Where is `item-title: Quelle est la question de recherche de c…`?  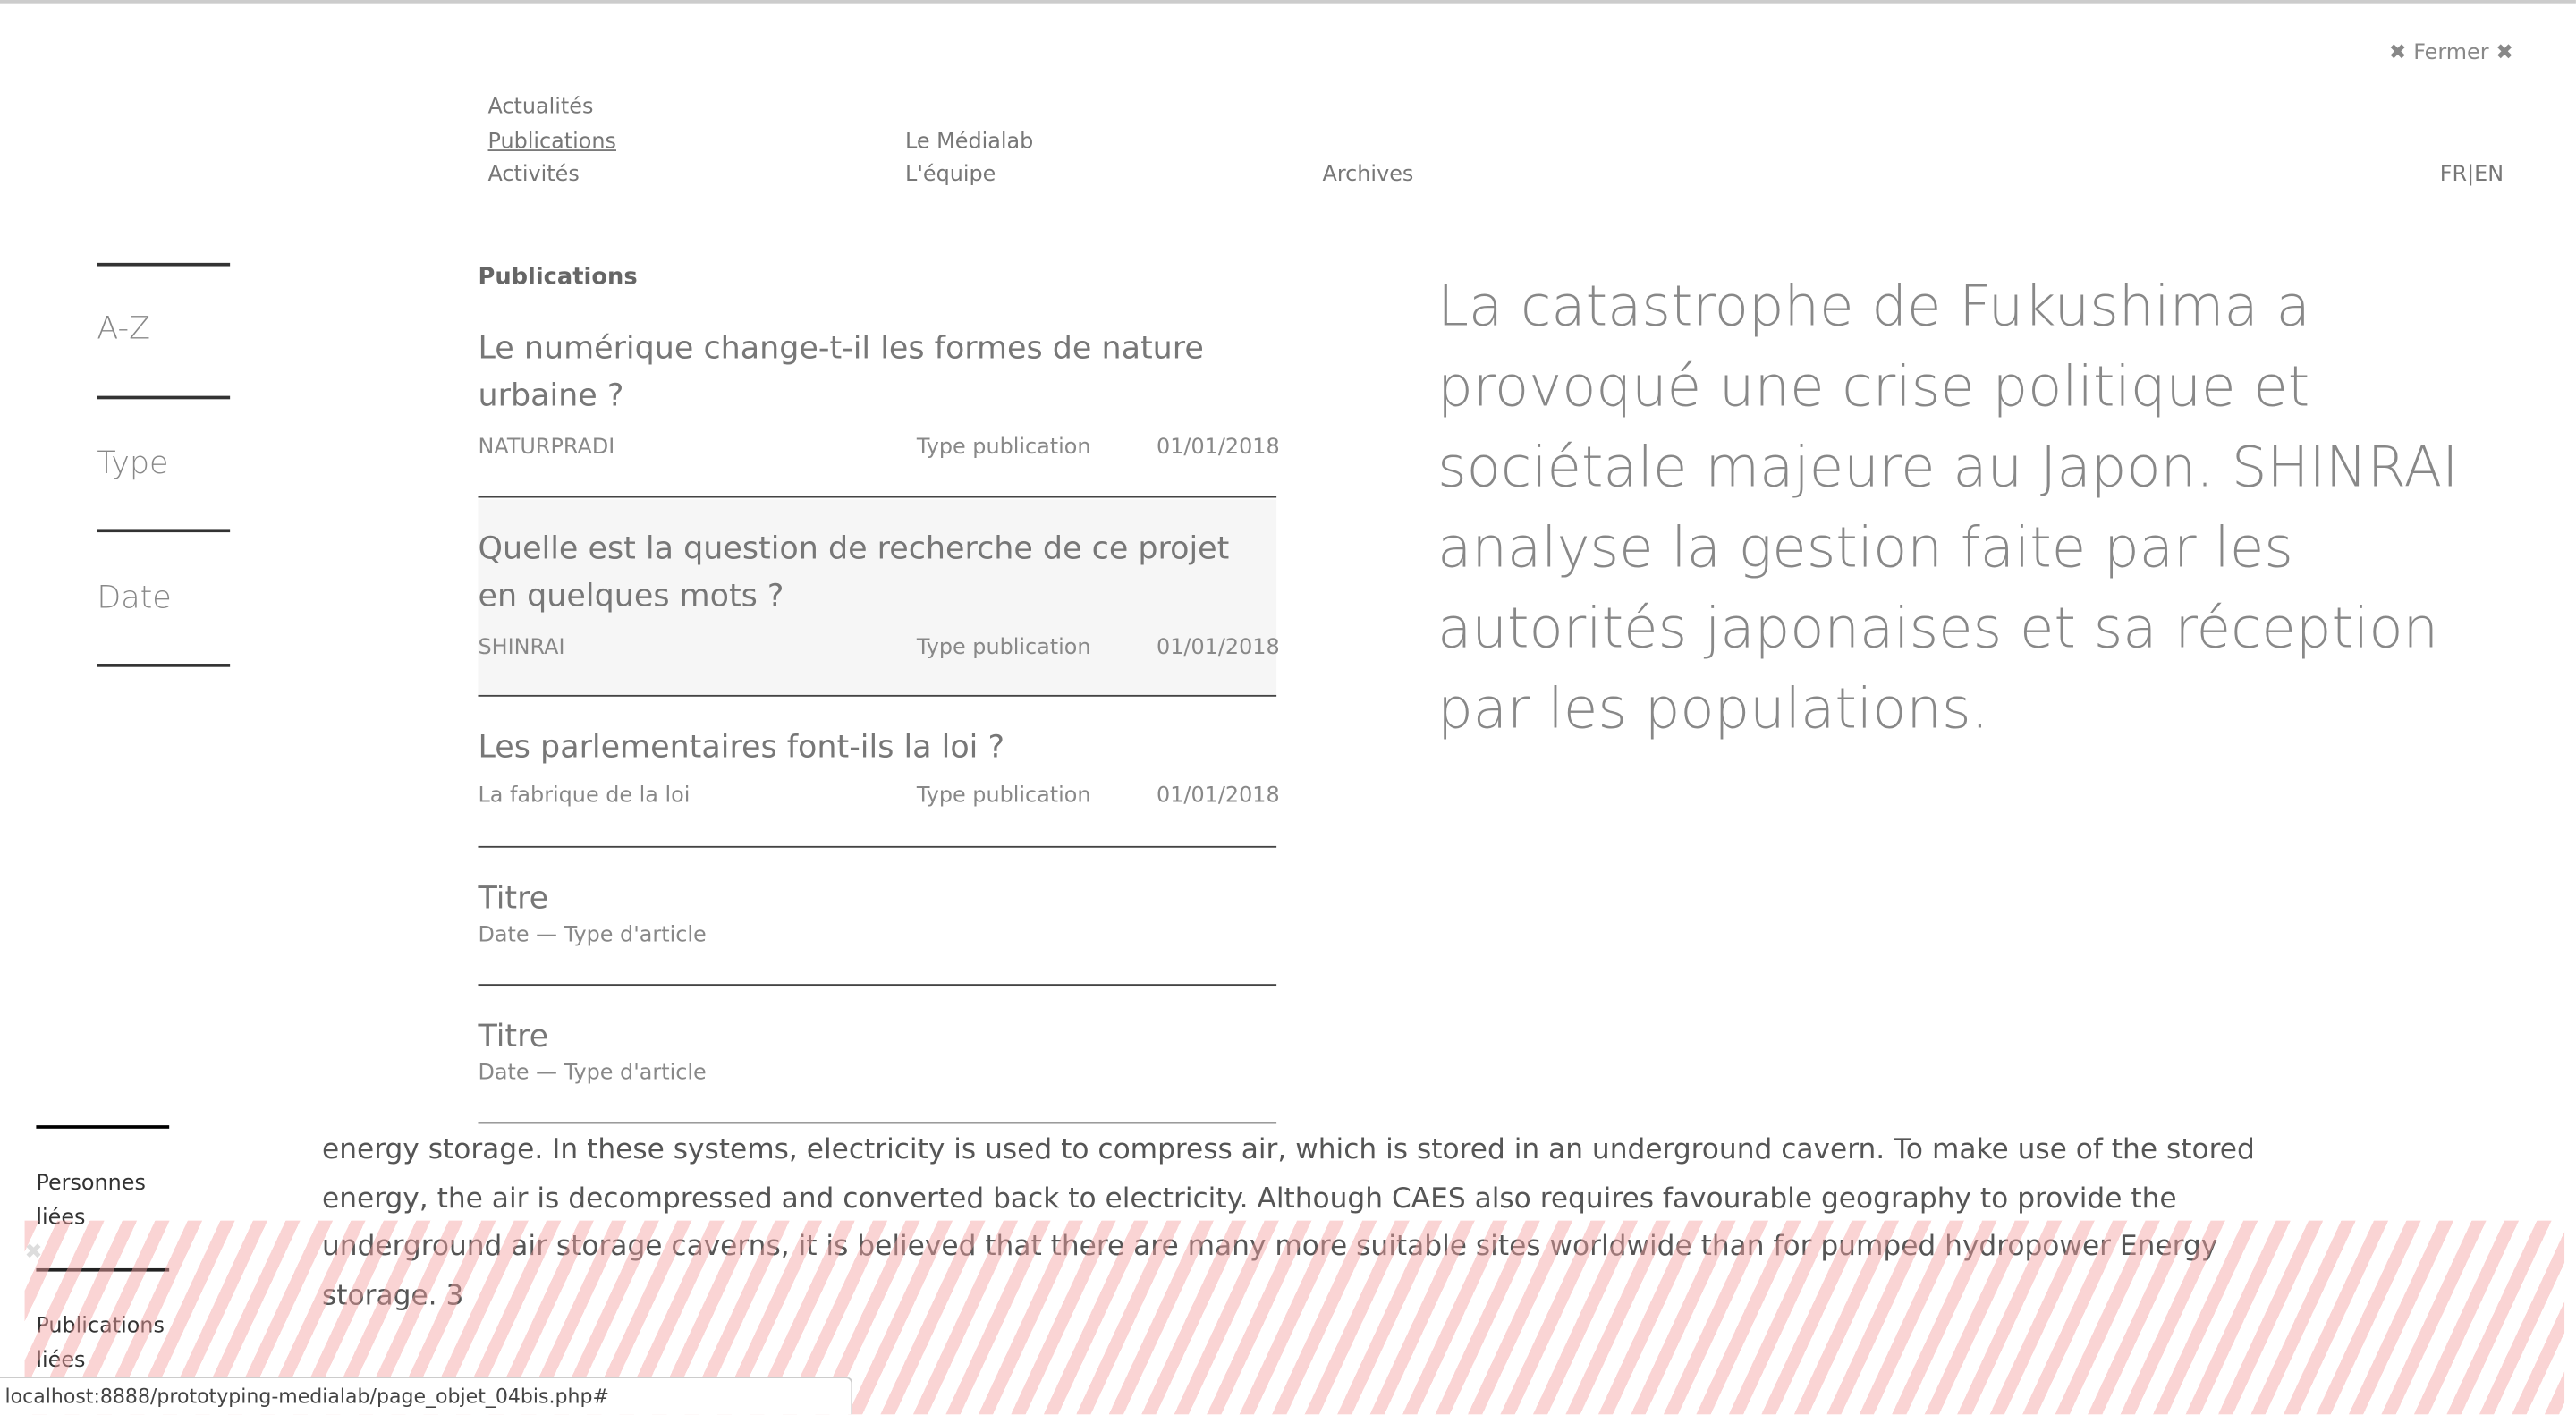
item-title: Quelle est la question de recherche de c… is located at coordinates (877, 560).